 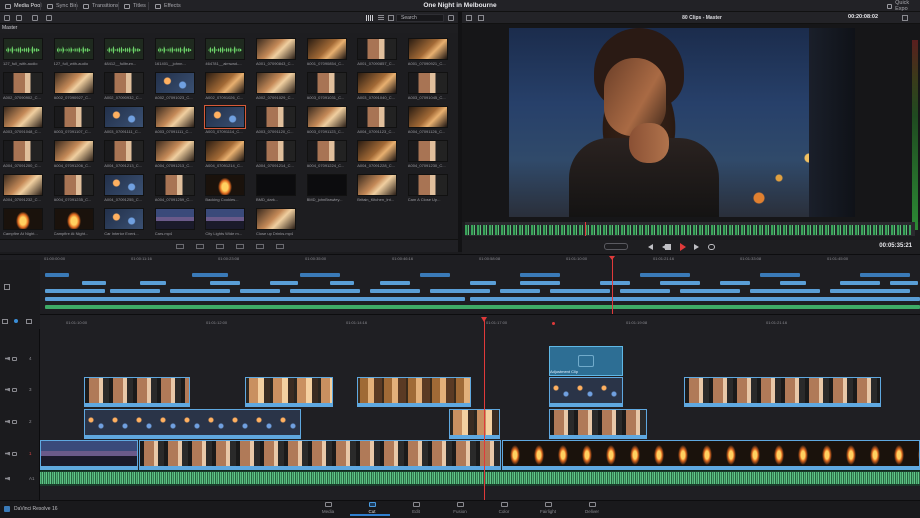 What do you see at coordinates (553, 323) in the screenshot?
I see `timeline-marker` at bounding box center [553, 323].